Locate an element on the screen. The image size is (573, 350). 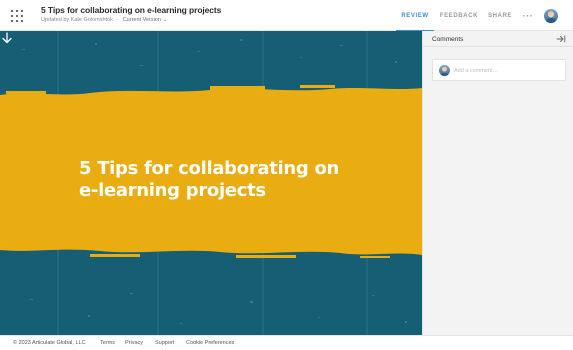
copyright-text: © 2023 Articulate Global, LLC is located at coordinates (49, 343).